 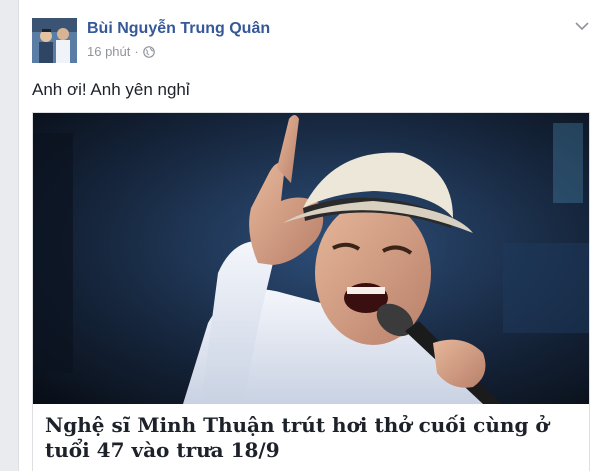 I want to click on post-meta: 16 phút ·, so click(x=121, y=51).